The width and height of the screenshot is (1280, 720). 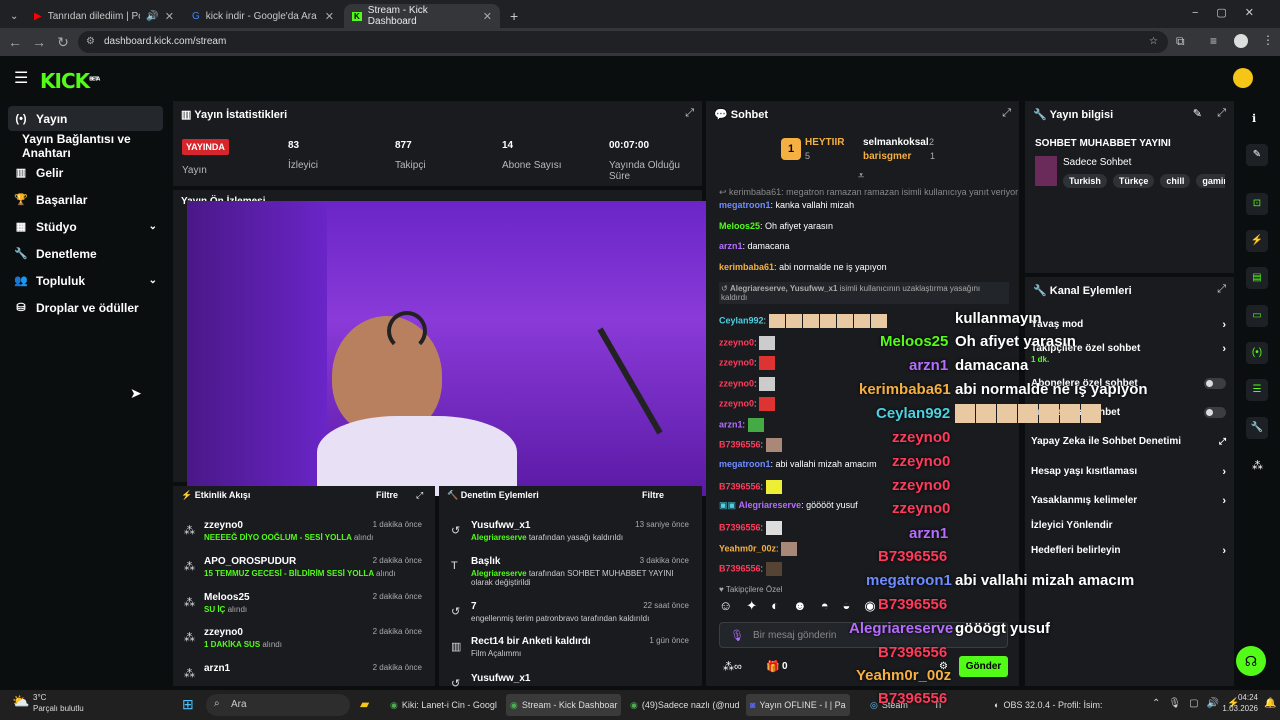 I want to click on profile-avatar, so click(x=1241, y=41).